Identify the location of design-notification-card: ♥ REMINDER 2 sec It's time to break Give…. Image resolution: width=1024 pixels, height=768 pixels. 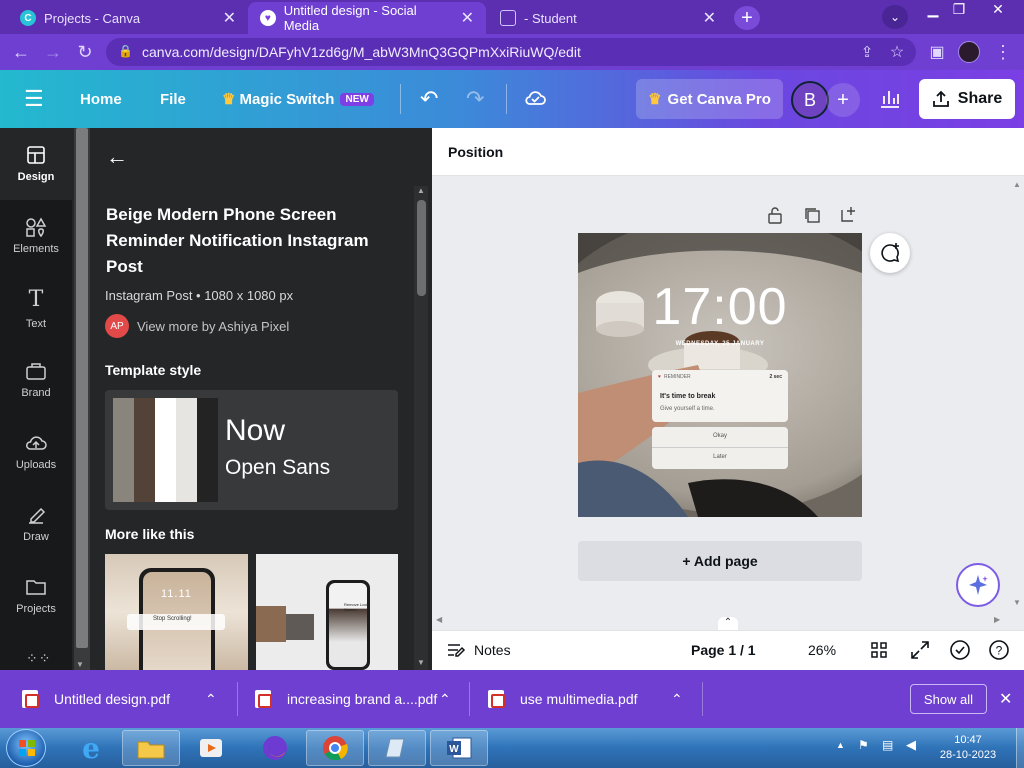
(720, 396).